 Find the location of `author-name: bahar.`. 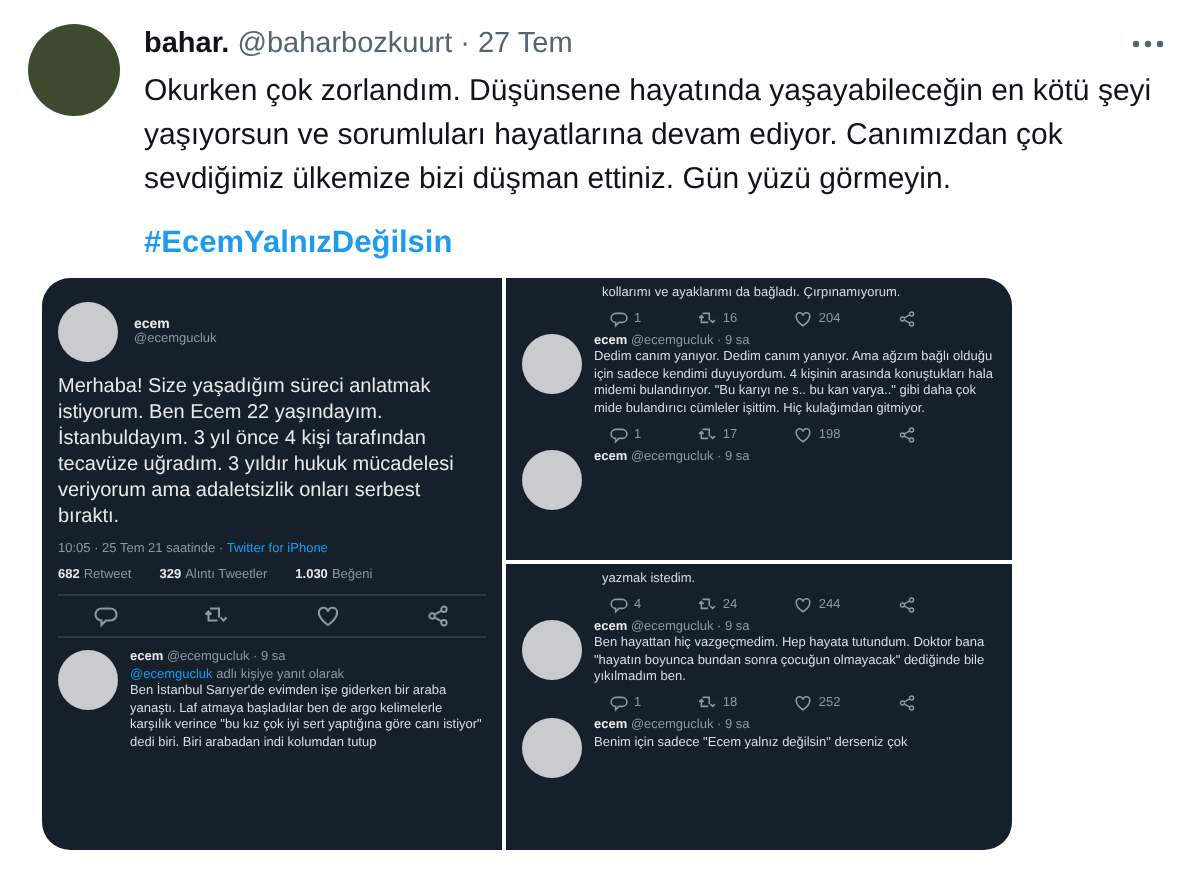

author-name: bahar. is located at coordinates (187, 44).